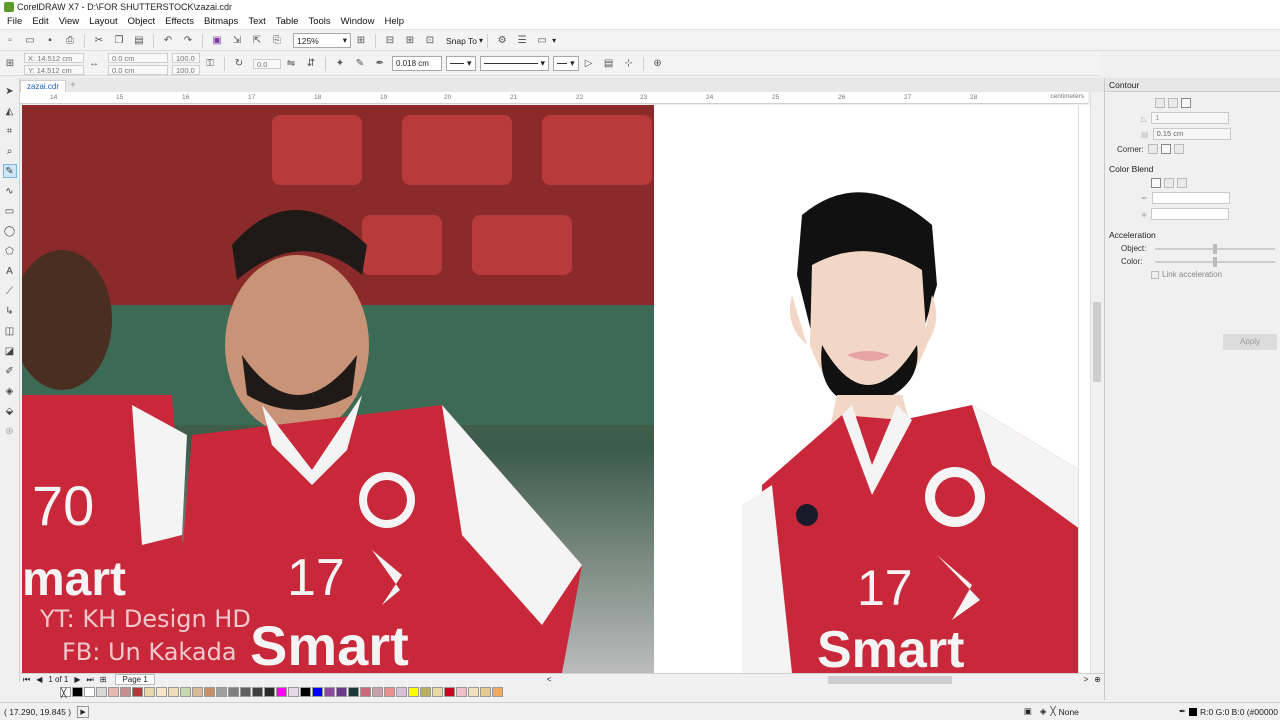  I want to click on text-tool-icon: A, so click(10, 271).